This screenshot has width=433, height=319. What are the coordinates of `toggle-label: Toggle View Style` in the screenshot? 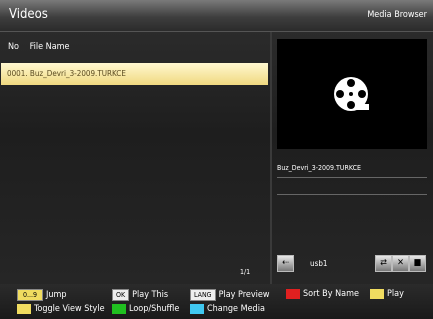 It's located at (69, 309).